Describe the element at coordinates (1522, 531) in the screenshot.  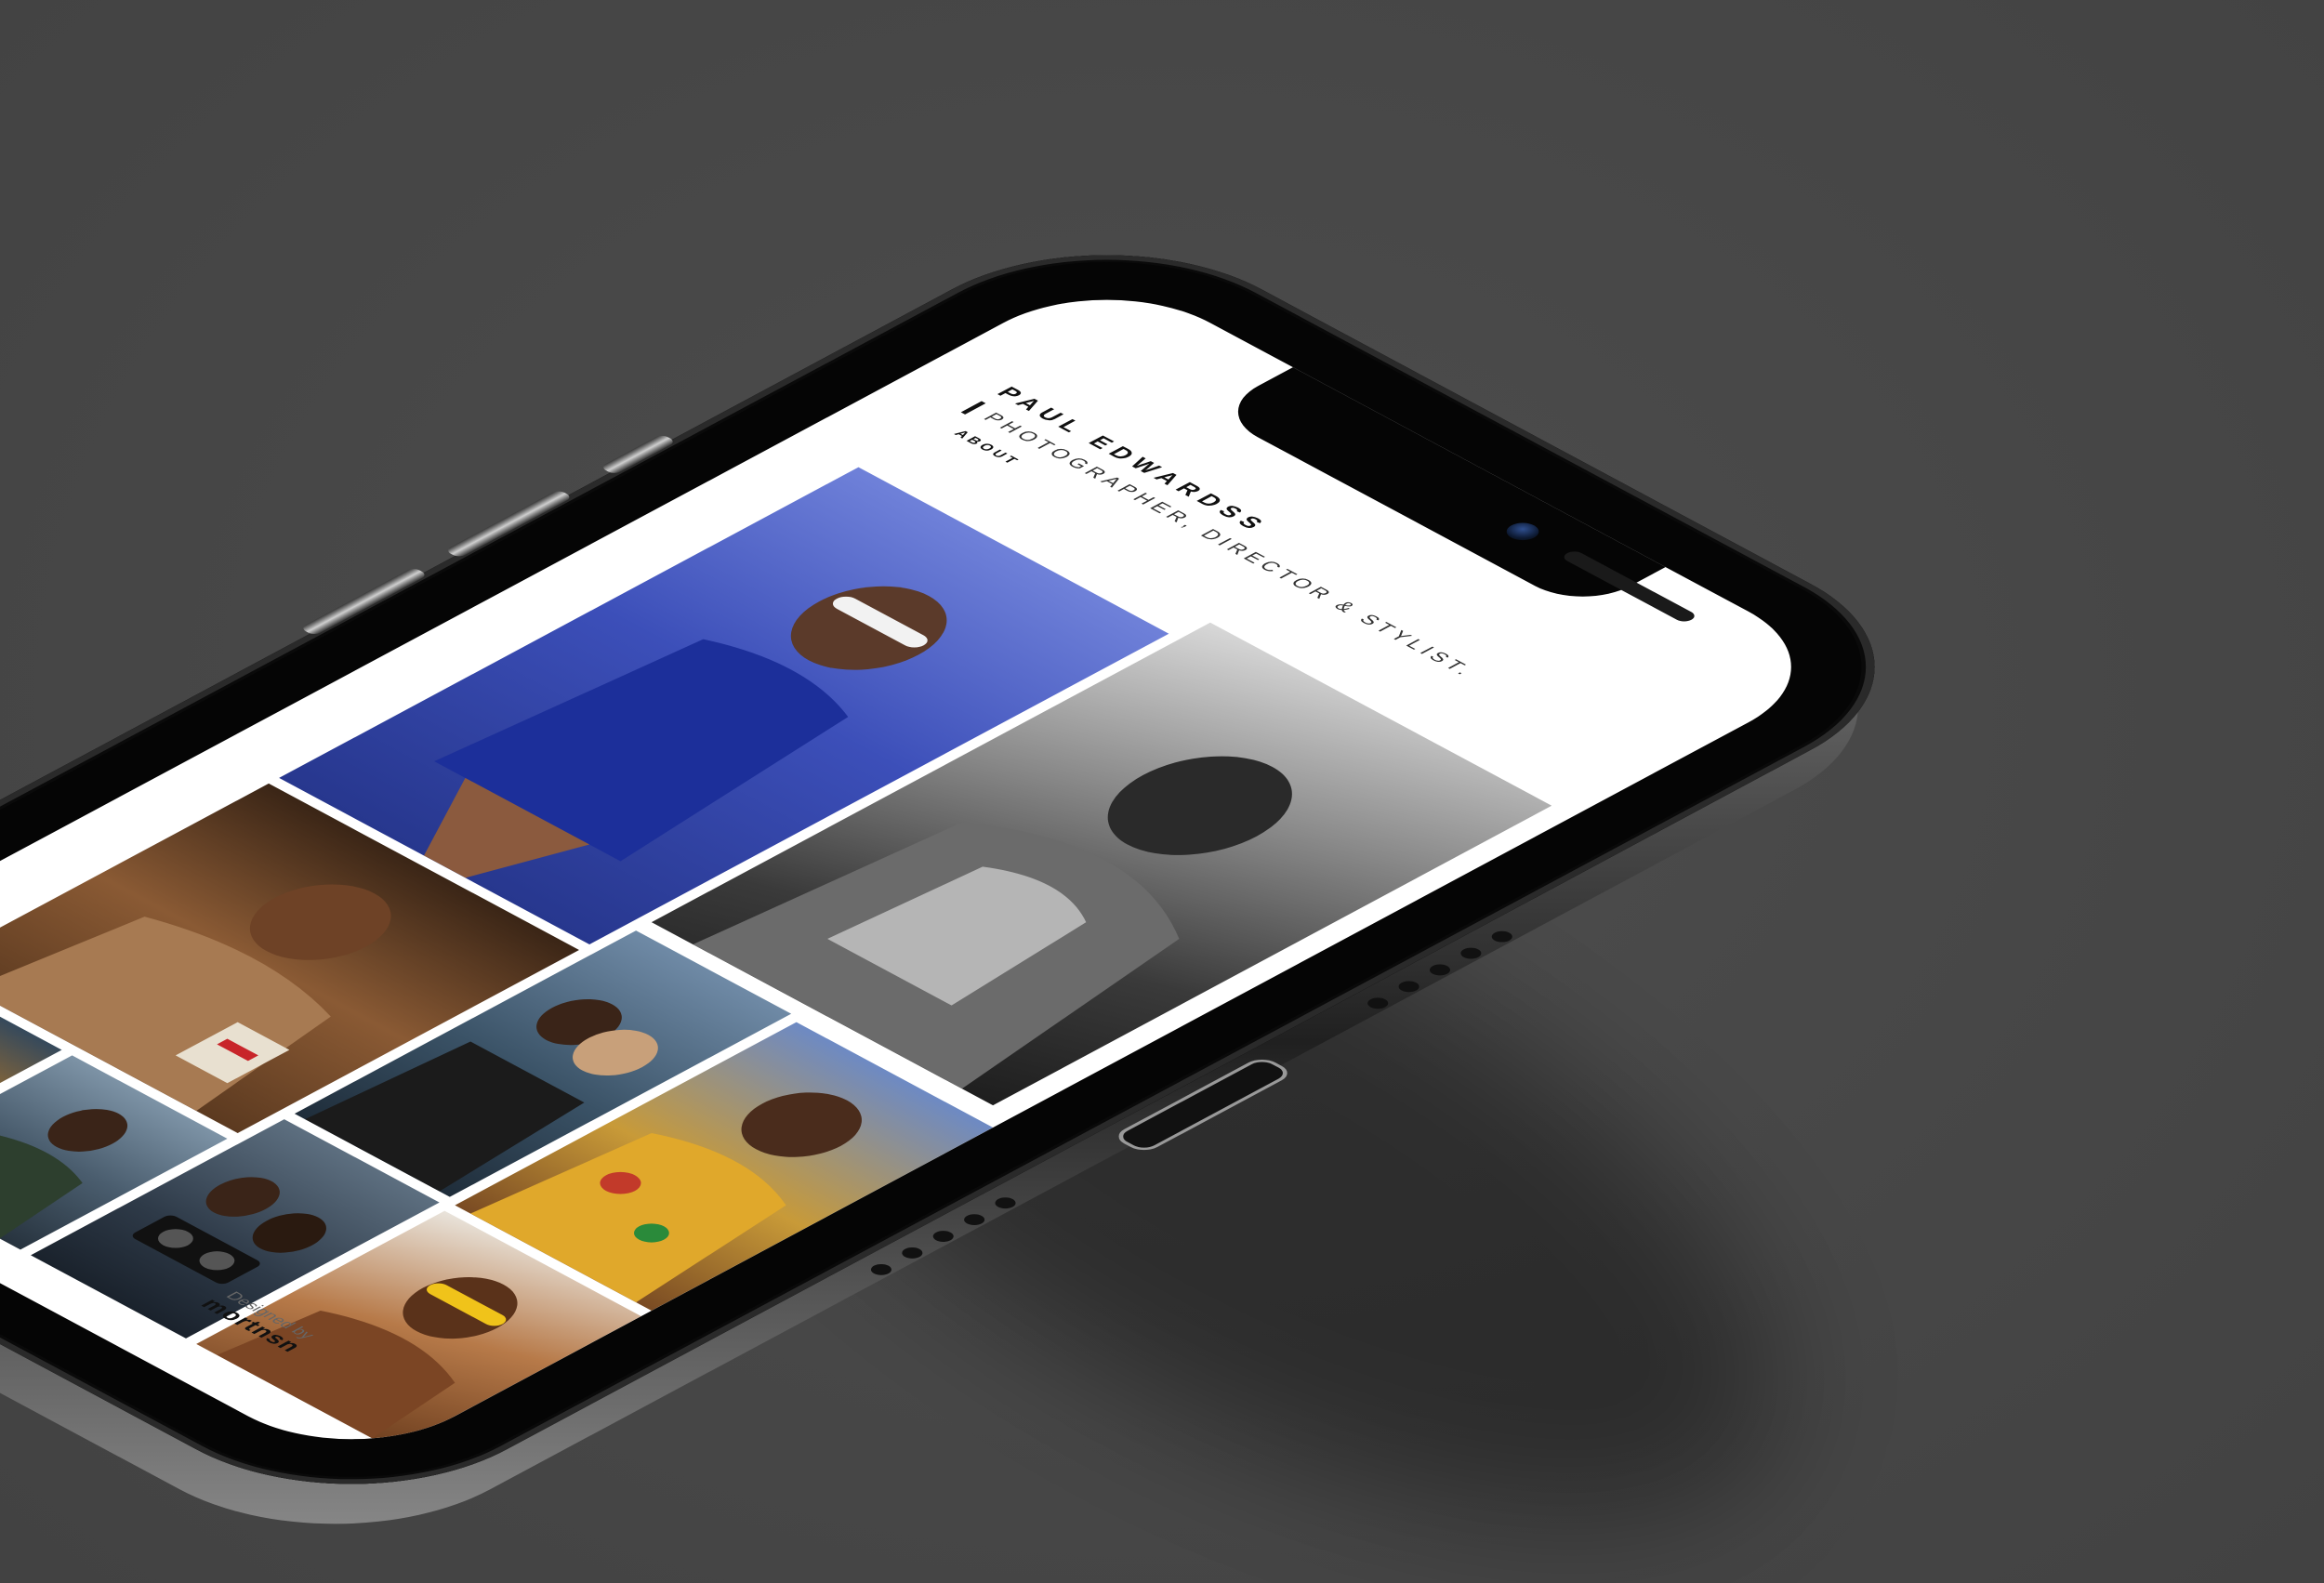
I see `front-camera-icon` at that location.